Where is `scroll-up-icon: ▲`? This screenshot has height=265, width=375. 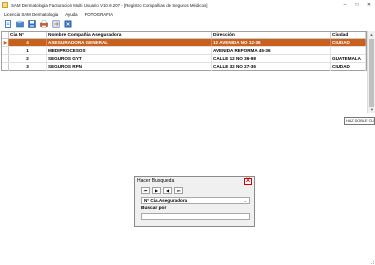
scroll-up-icon: ▲ is located at coordinates (371, 34).